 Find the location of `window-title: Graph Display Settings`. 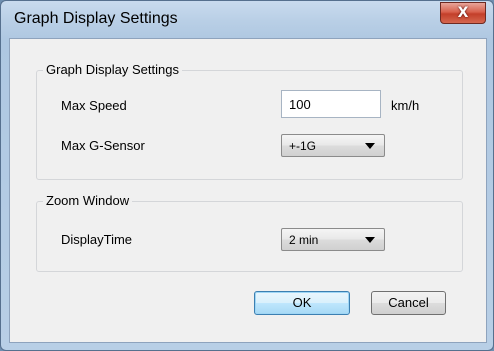

window-title: Graph Display Settings is located at coordinates (96, 18).